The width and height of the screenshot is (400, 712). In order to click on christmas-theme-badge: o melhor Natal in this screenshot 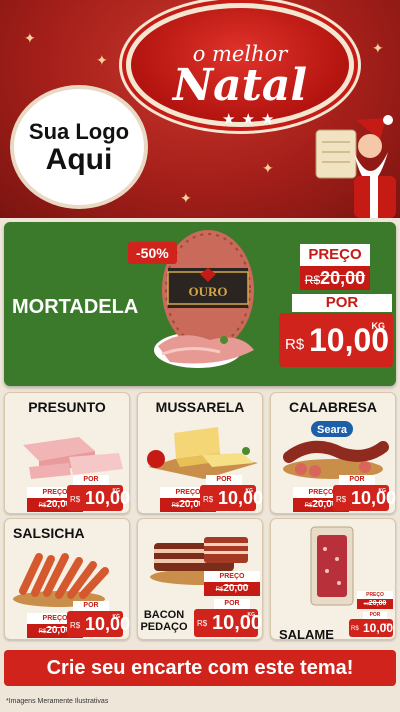, I will do `click(240, 65)`.